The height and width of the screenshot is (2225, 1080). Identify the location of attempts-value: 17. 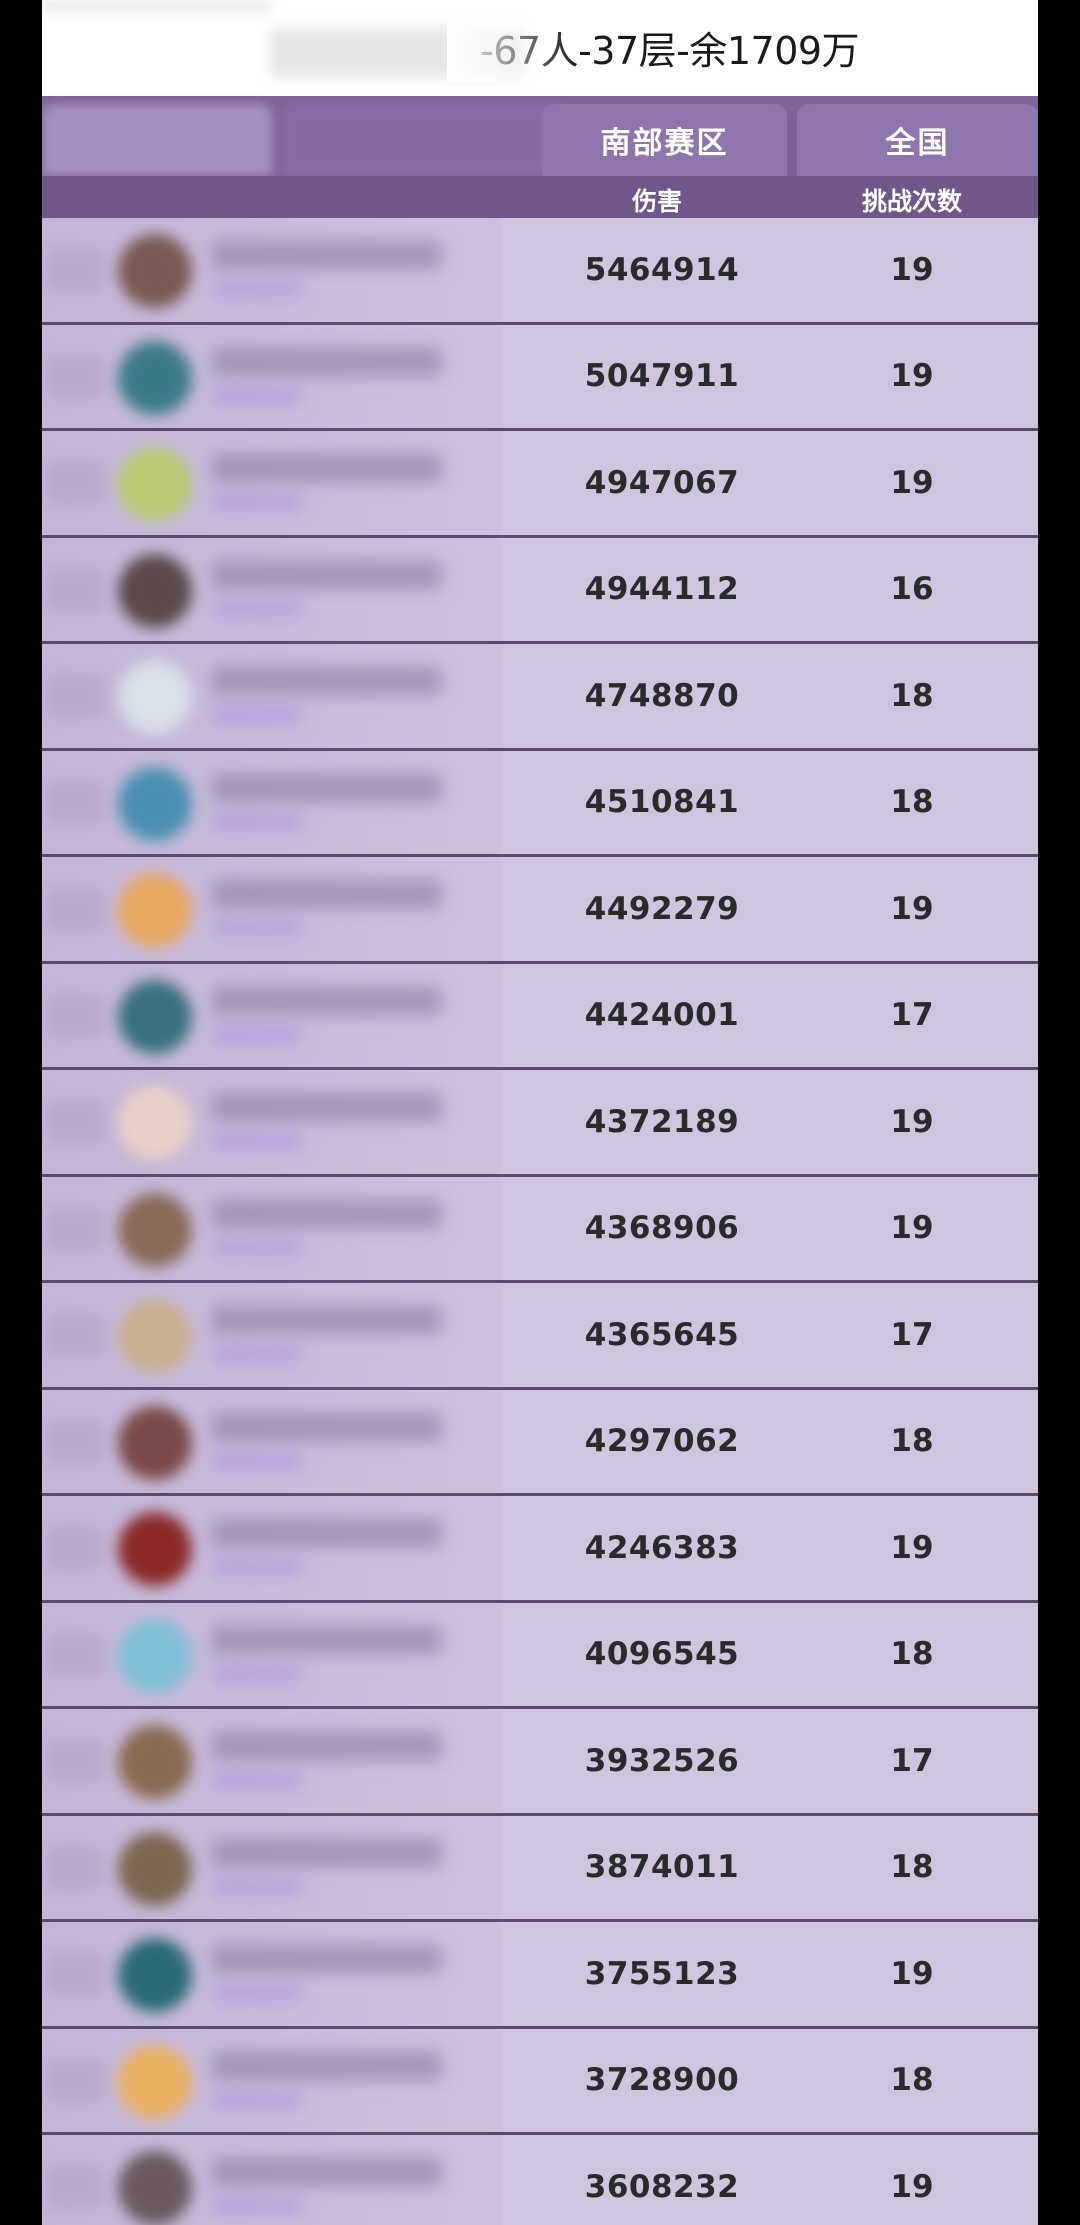
(912, 1015).